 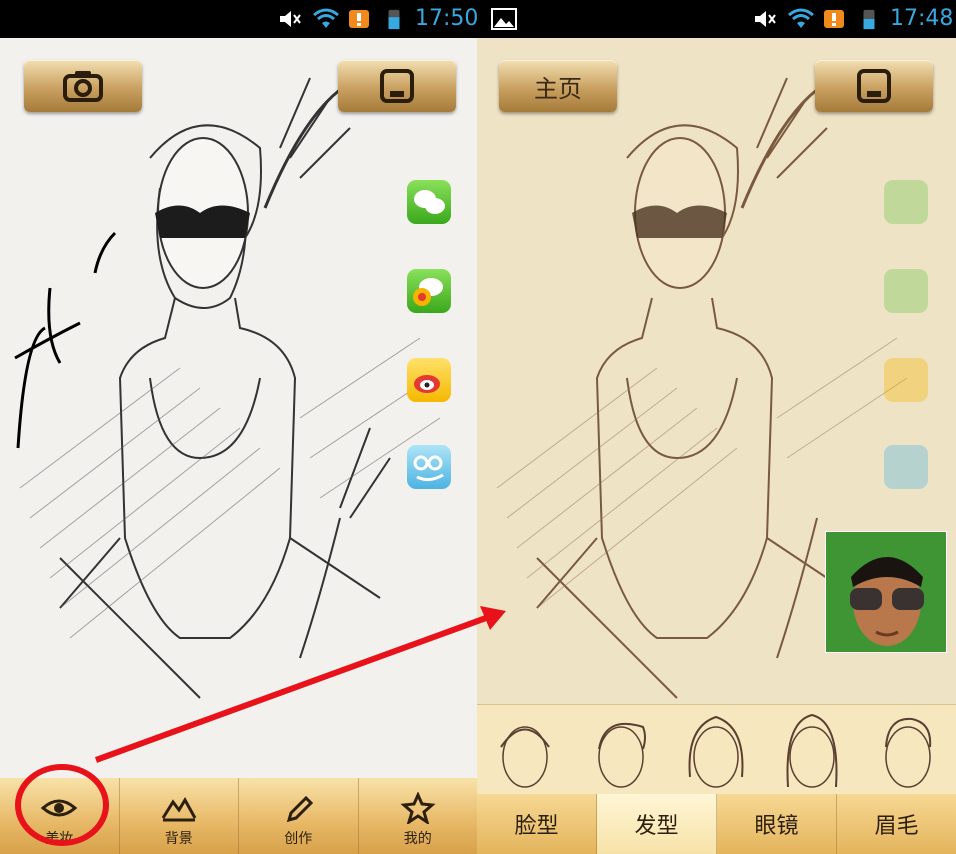 I want to click on status-time: 17:48, so click(x=922, y=18).